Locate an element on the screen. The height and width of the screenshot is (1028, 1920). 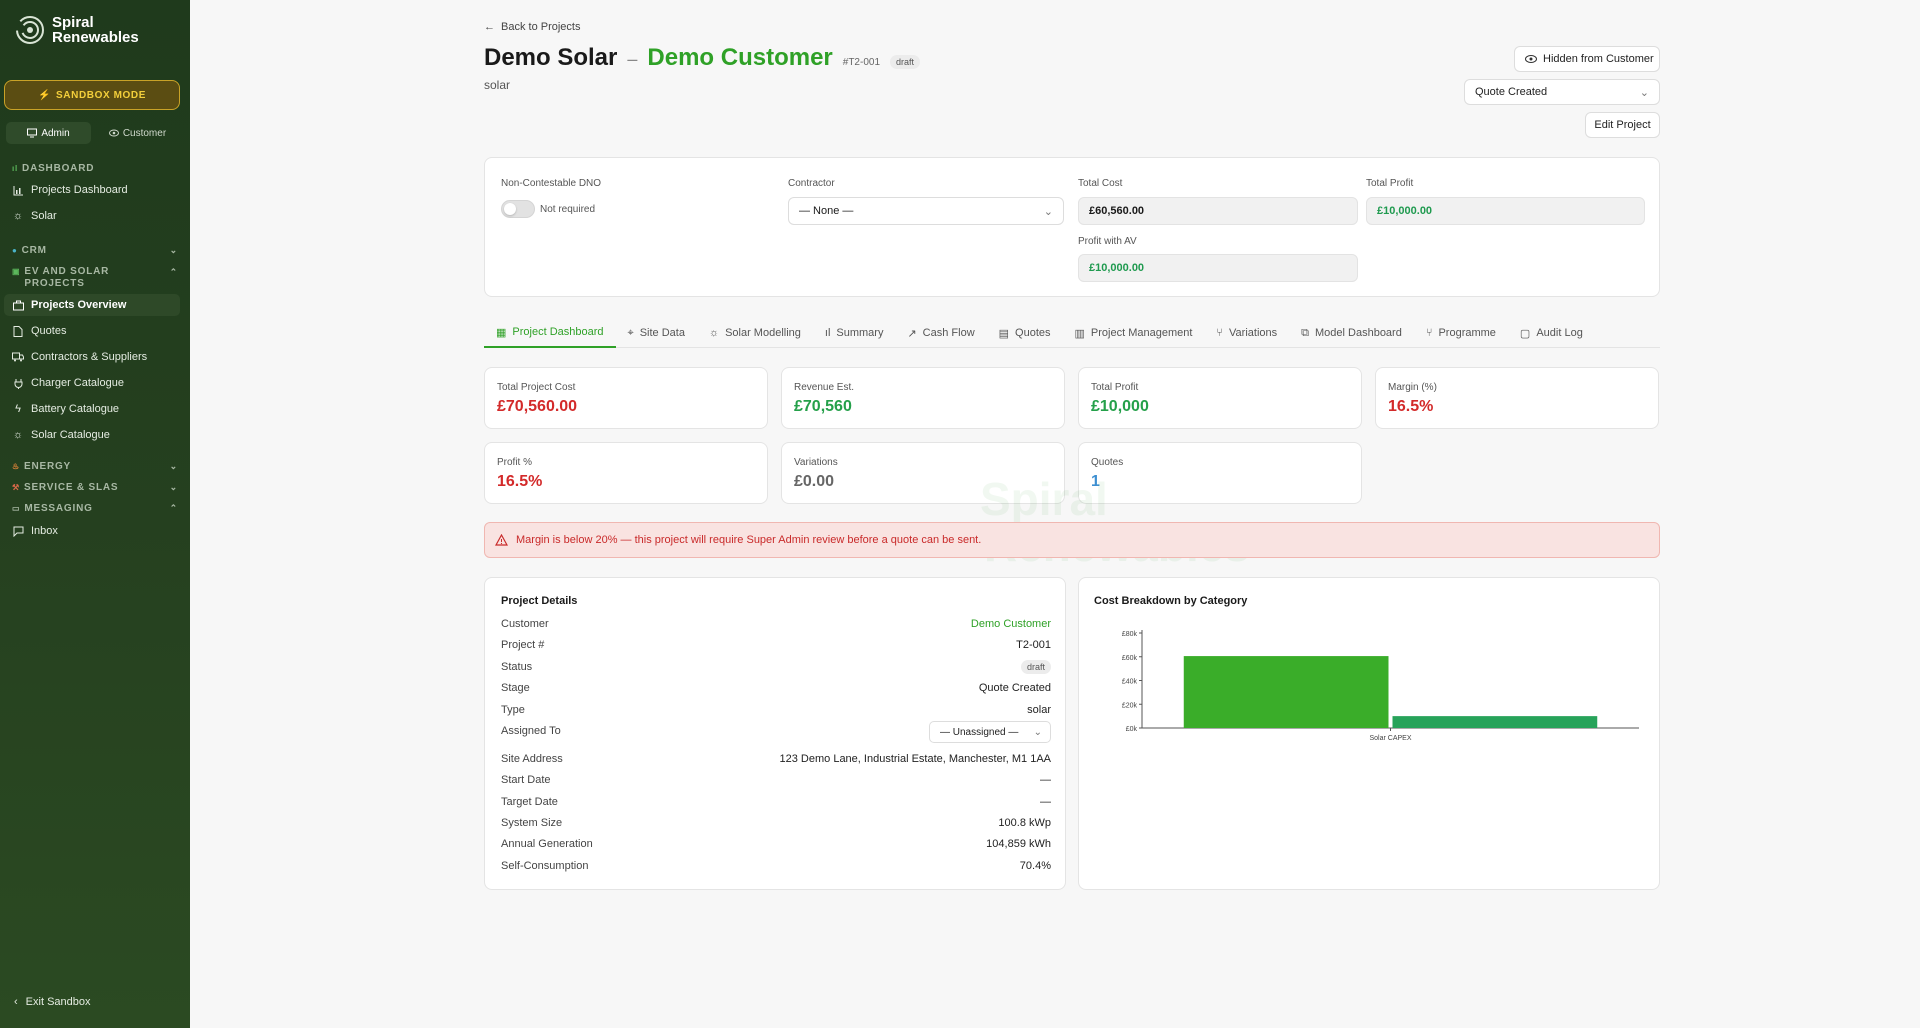
tab-programme: ⑂ Programme is located at coordinates (1461, 333).